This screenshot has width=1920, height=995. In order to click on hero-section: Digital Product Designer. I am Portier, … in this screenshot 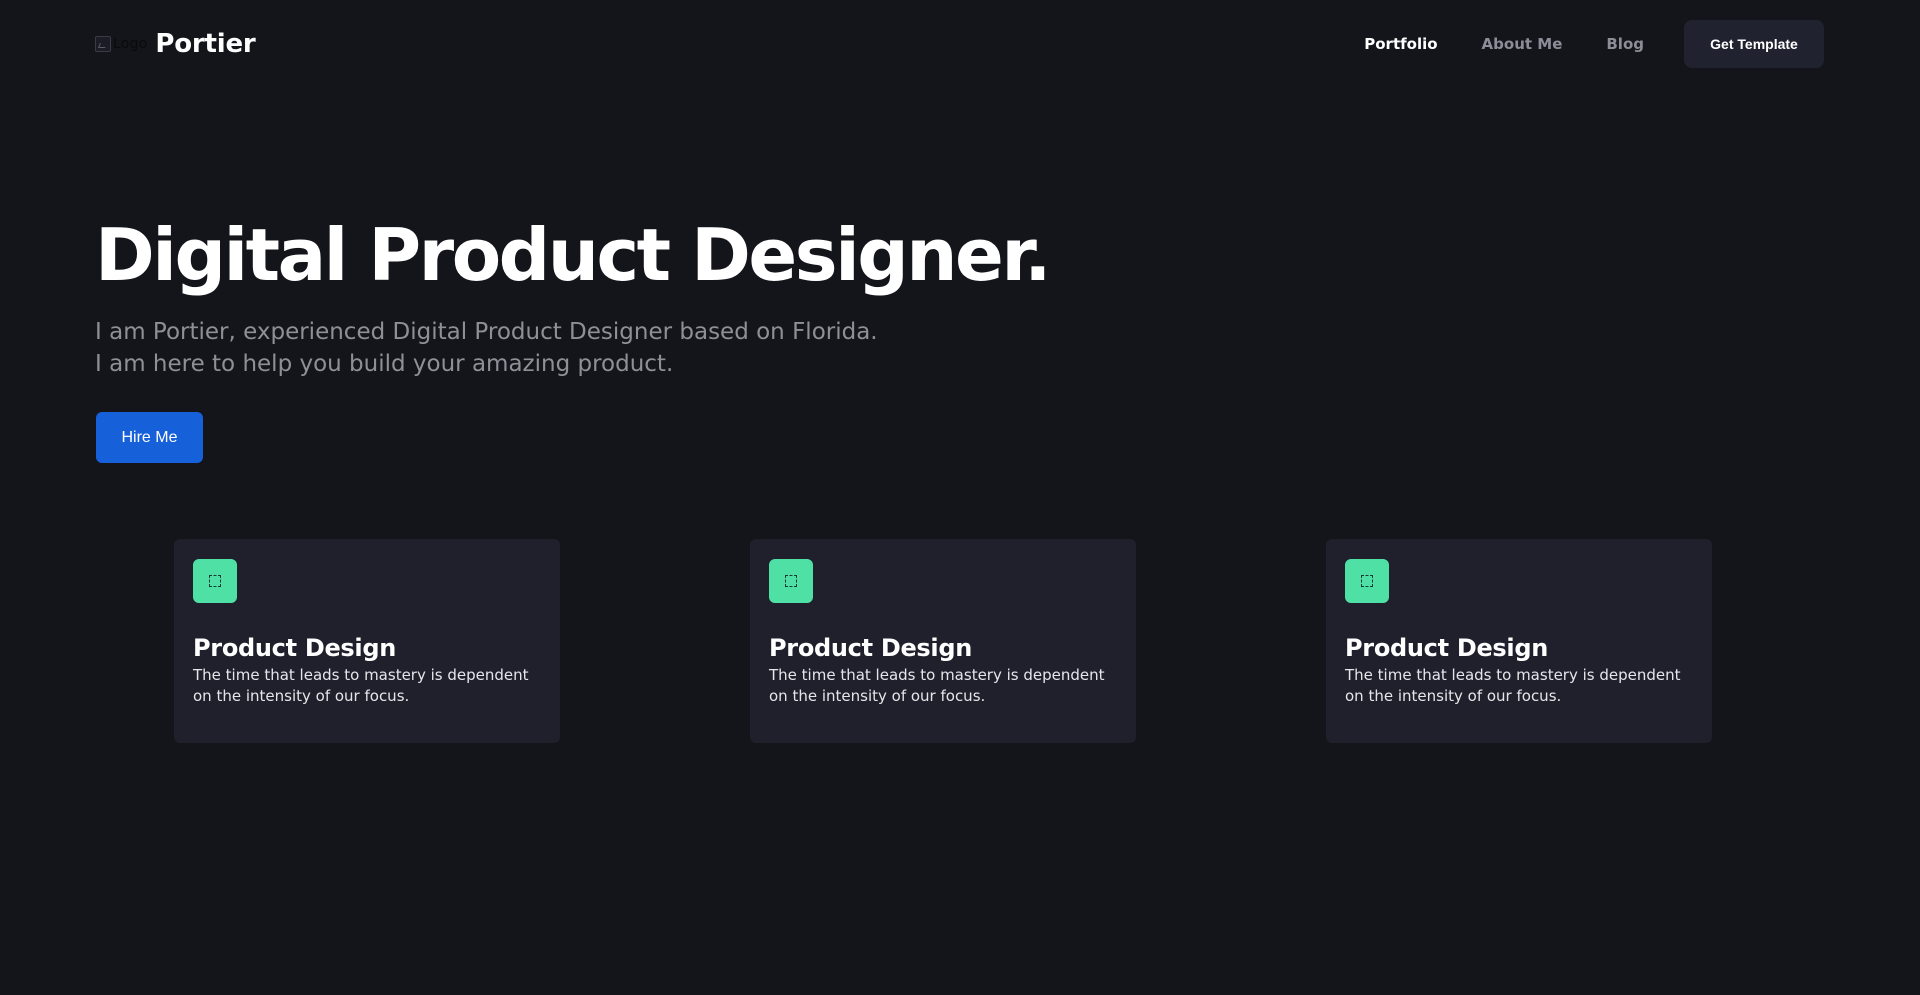, I will do `click(595, 295)`.